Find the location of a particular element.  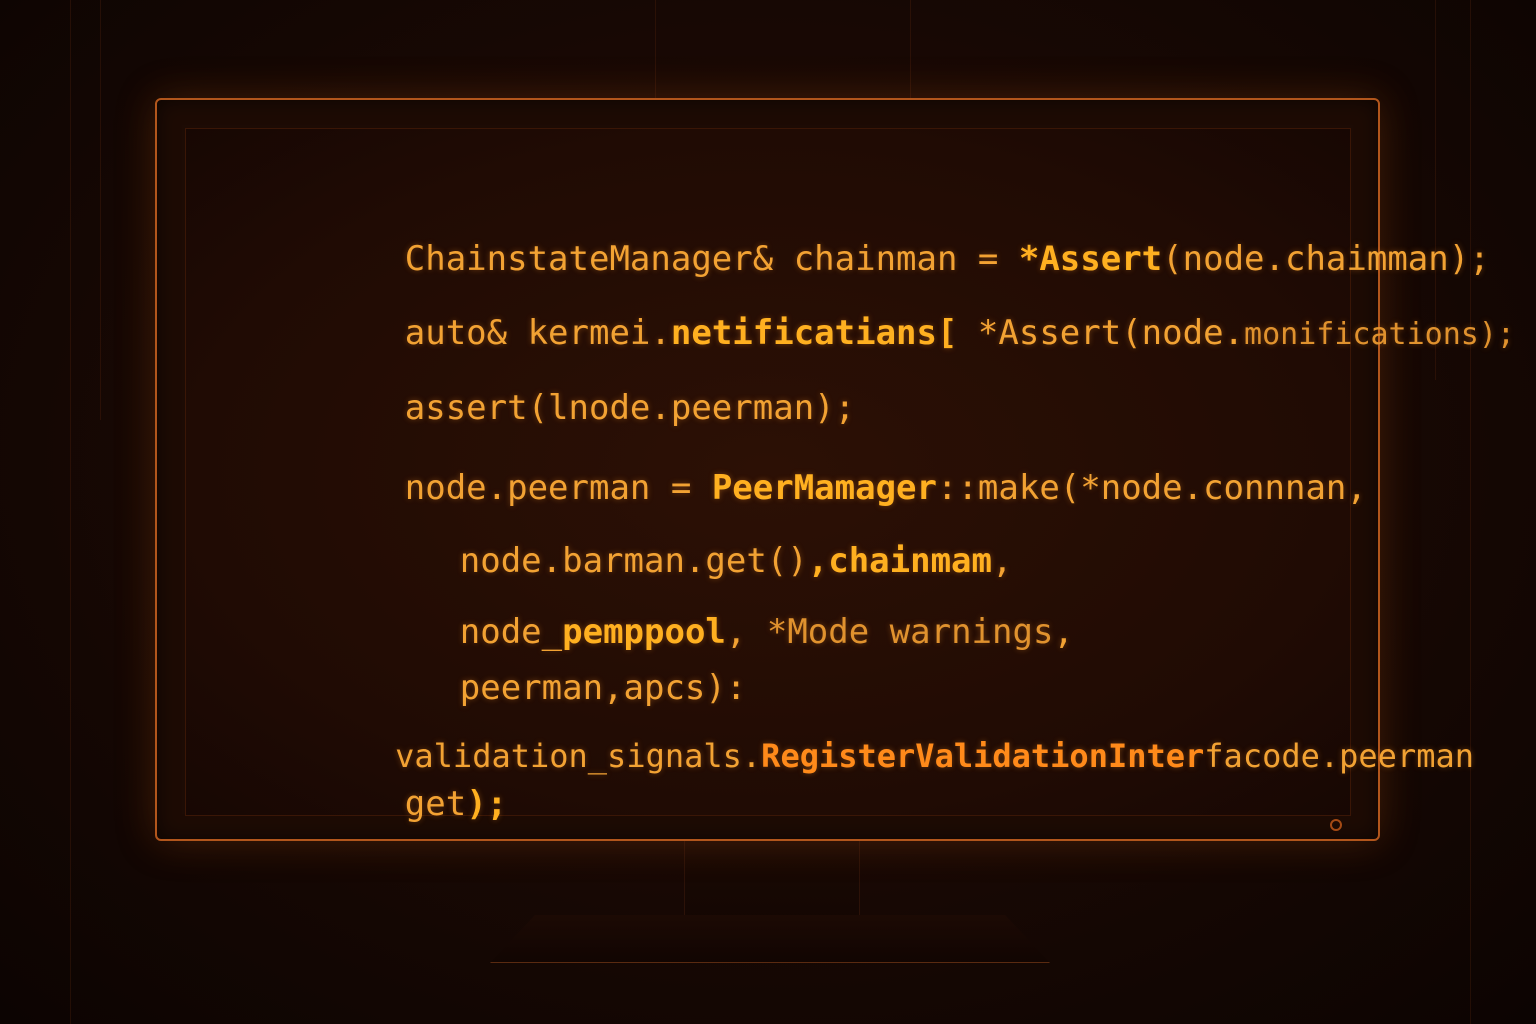

code-token: facode.peerman is located at coordinates (1339, 756).